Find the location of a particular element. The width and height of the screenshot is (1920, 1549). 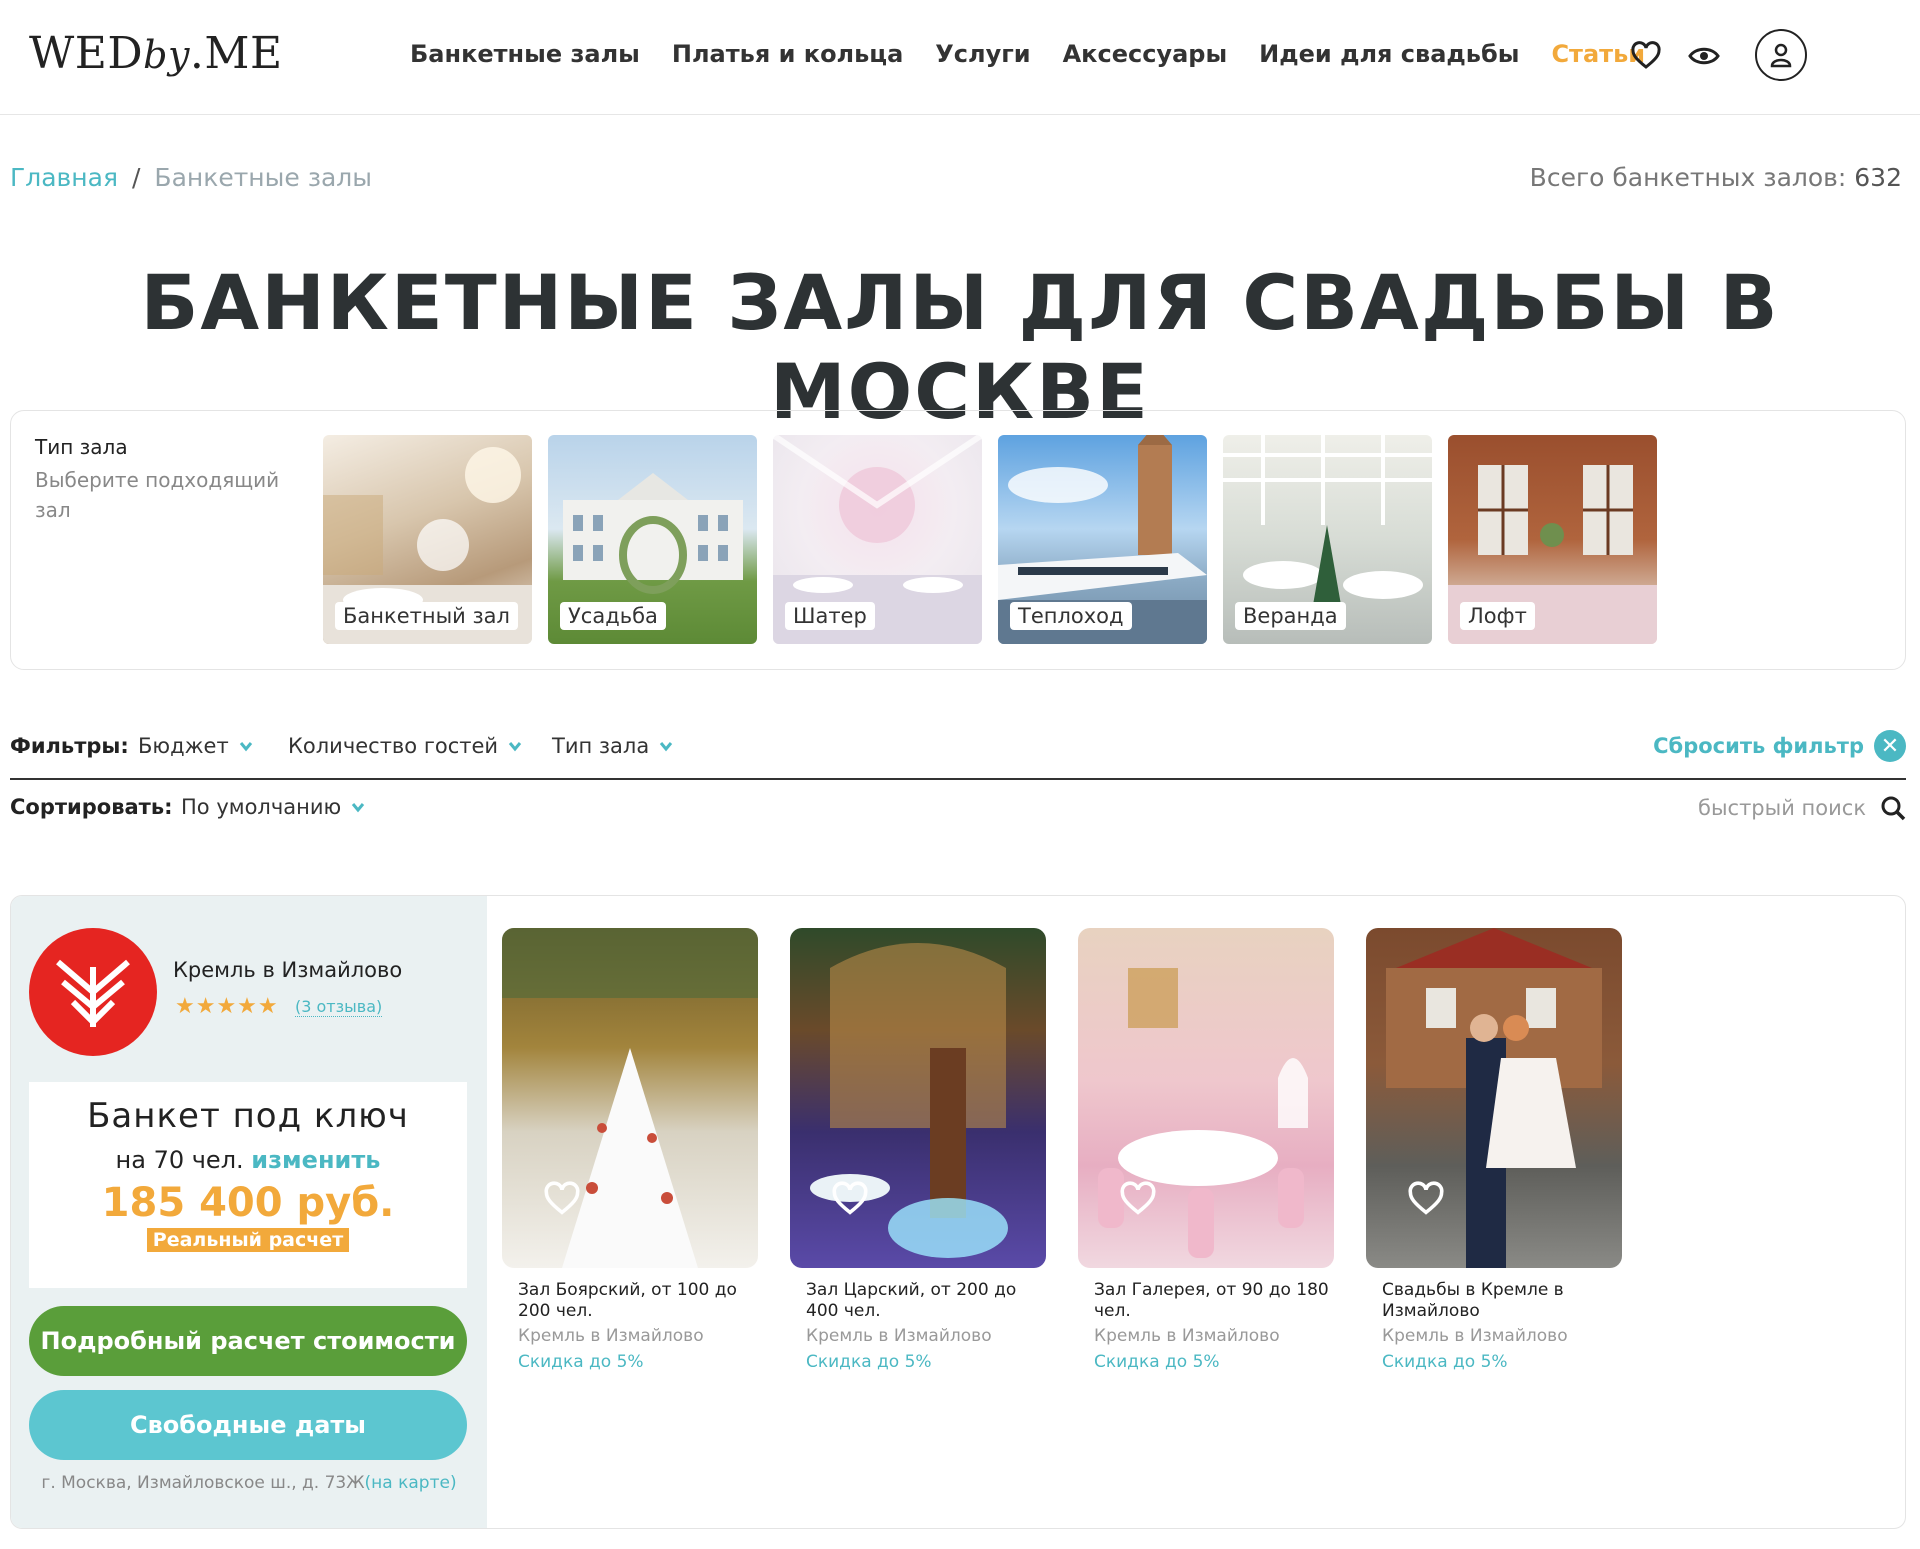

banquet-title: Банкет под ключ is located at coordinates (248, 1116).